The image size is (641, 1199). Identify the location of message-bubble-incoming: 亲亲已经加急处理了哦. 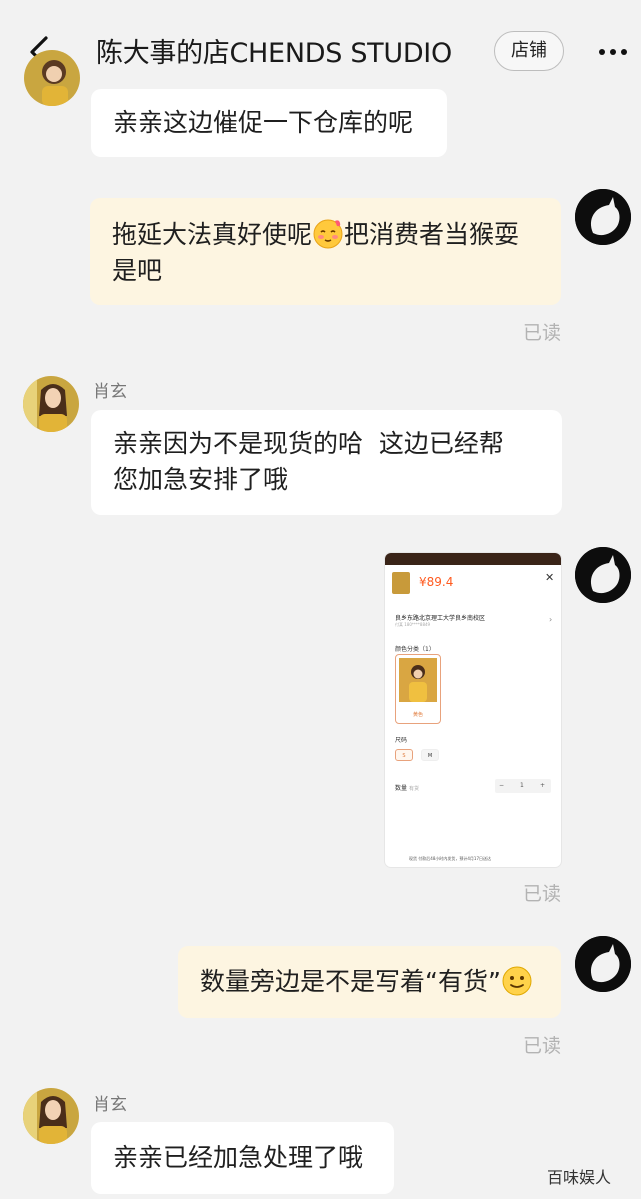
(242, 1158).